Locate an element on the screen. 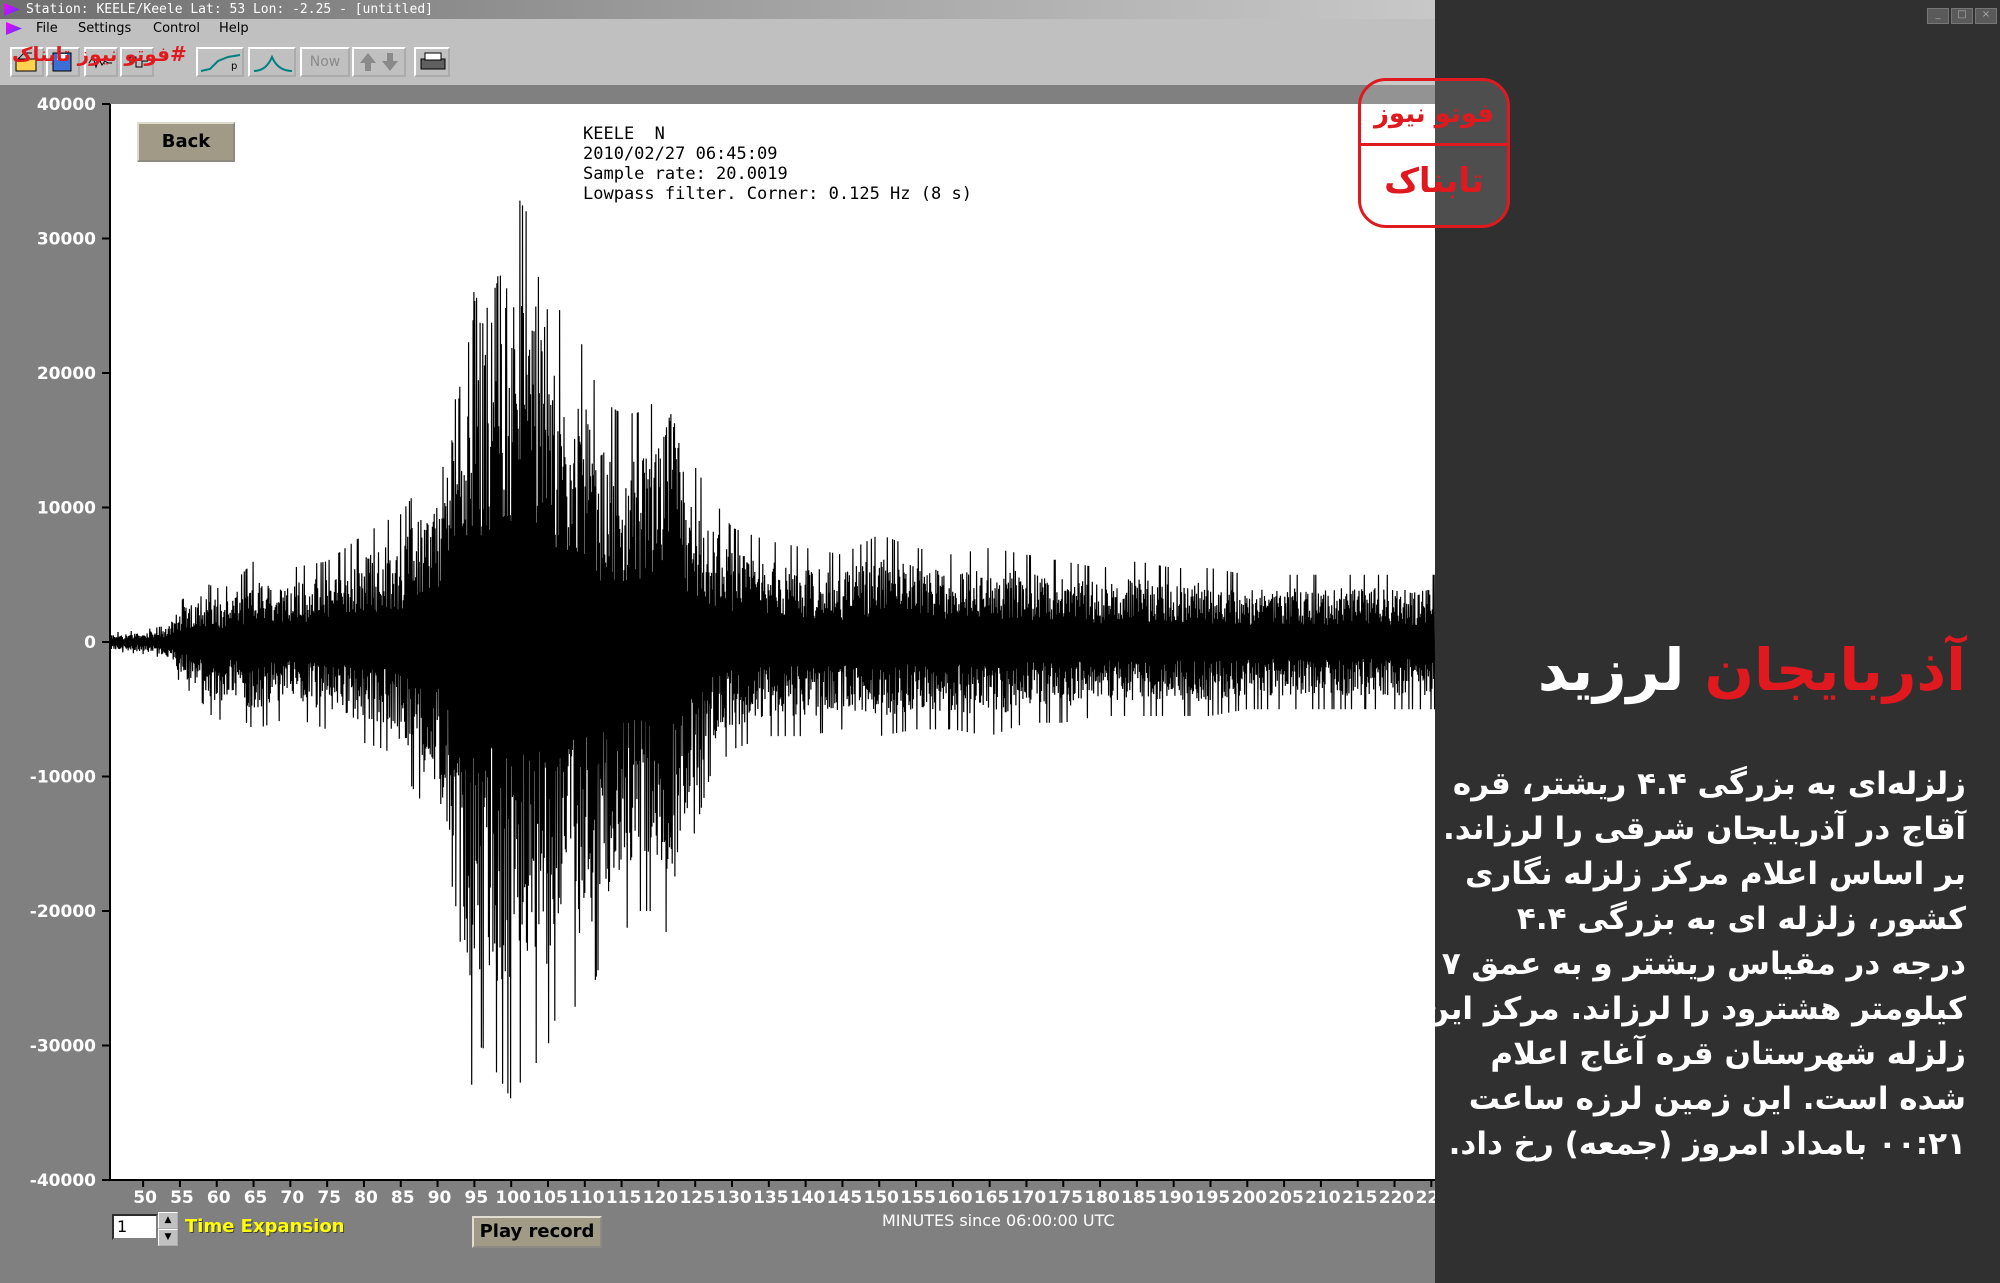 The height and width of the screenshot is (1283, 2000). document-icon is located at coordinates (14, 28).